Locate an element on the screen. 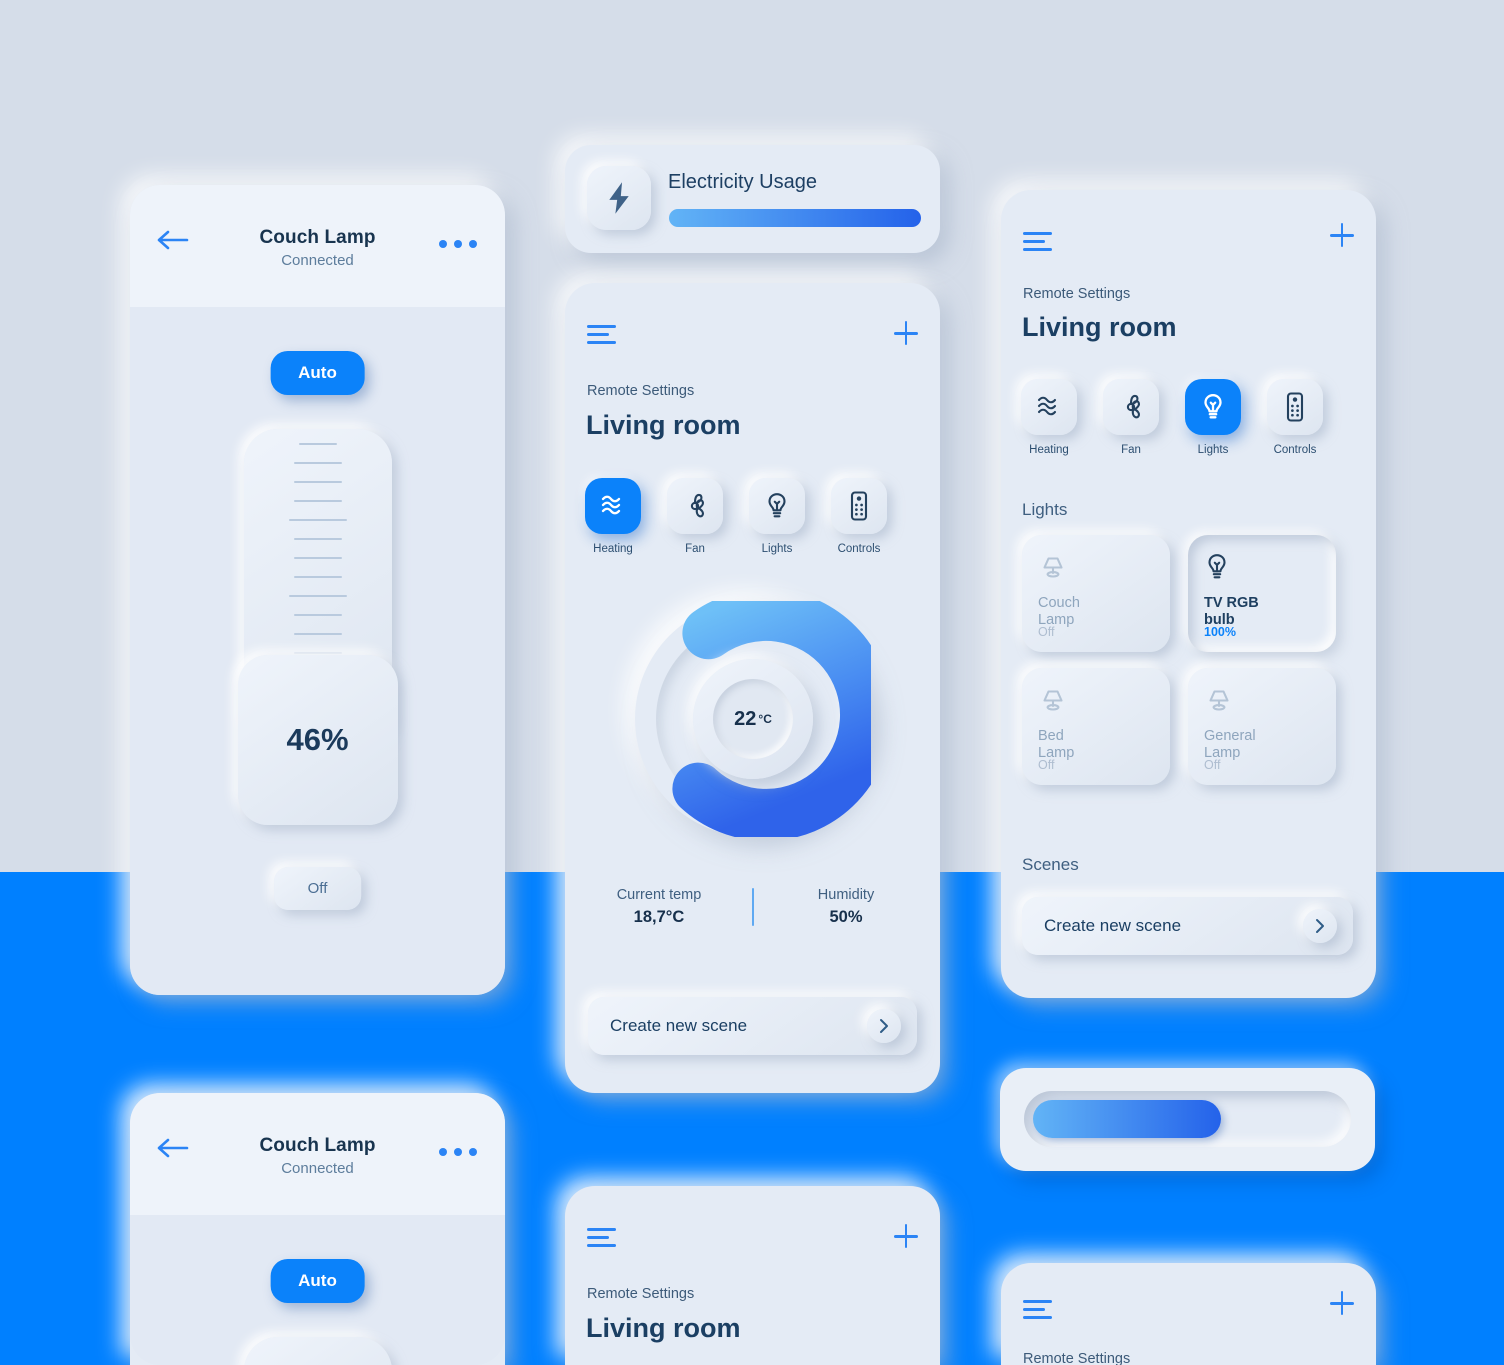  light-name: General Lamp is located at coordinates (1230, 745).